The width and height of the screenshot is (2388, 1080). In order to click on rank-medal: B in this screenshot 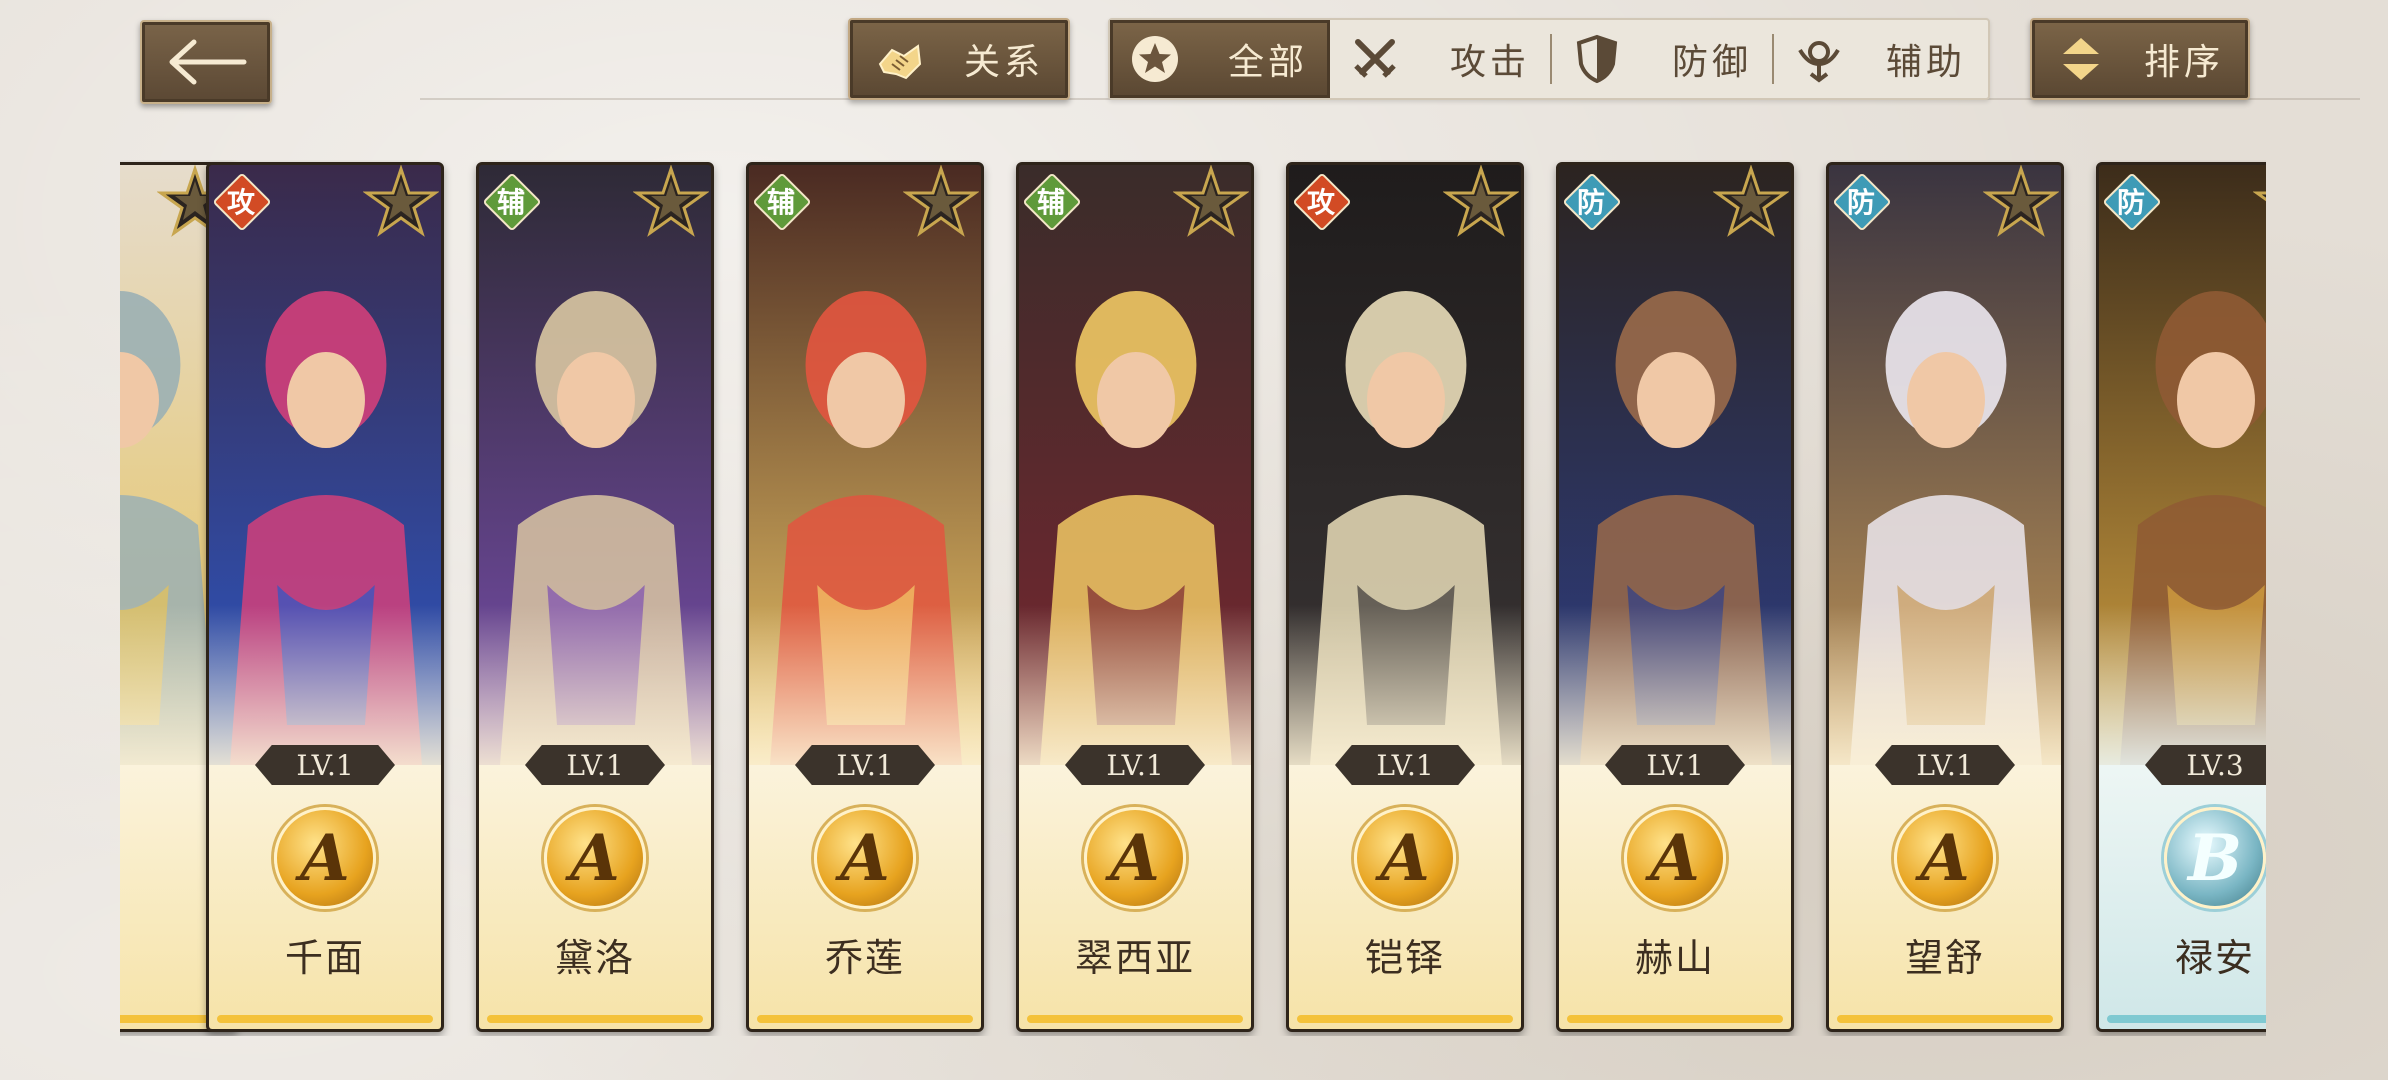, I will do `click(2215, 858)`.